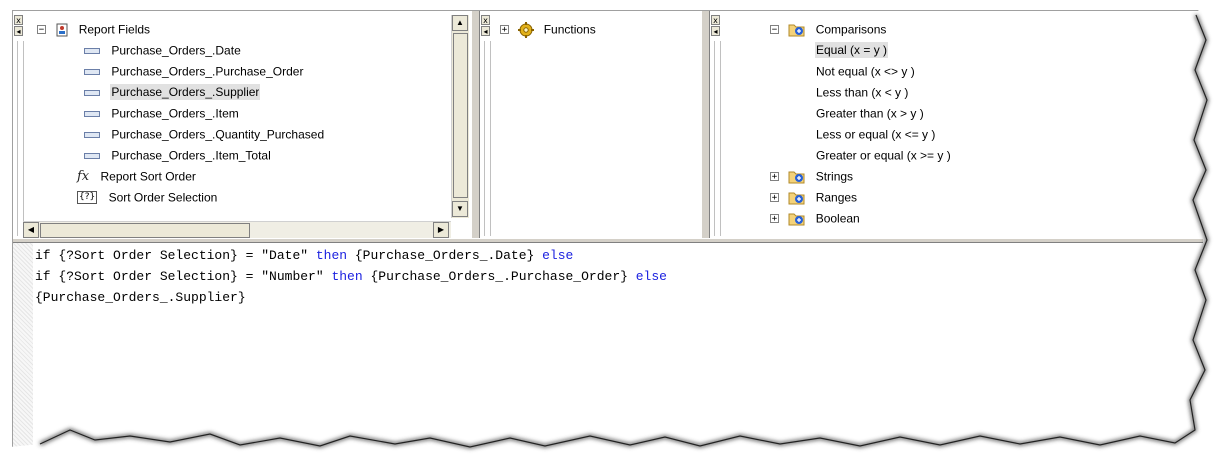  What do you see at coordinates (183, 276) in the screenshot?
I see `code-text: if {?Sort Order Selection} = "Number"` at bounding box center [183, 276].